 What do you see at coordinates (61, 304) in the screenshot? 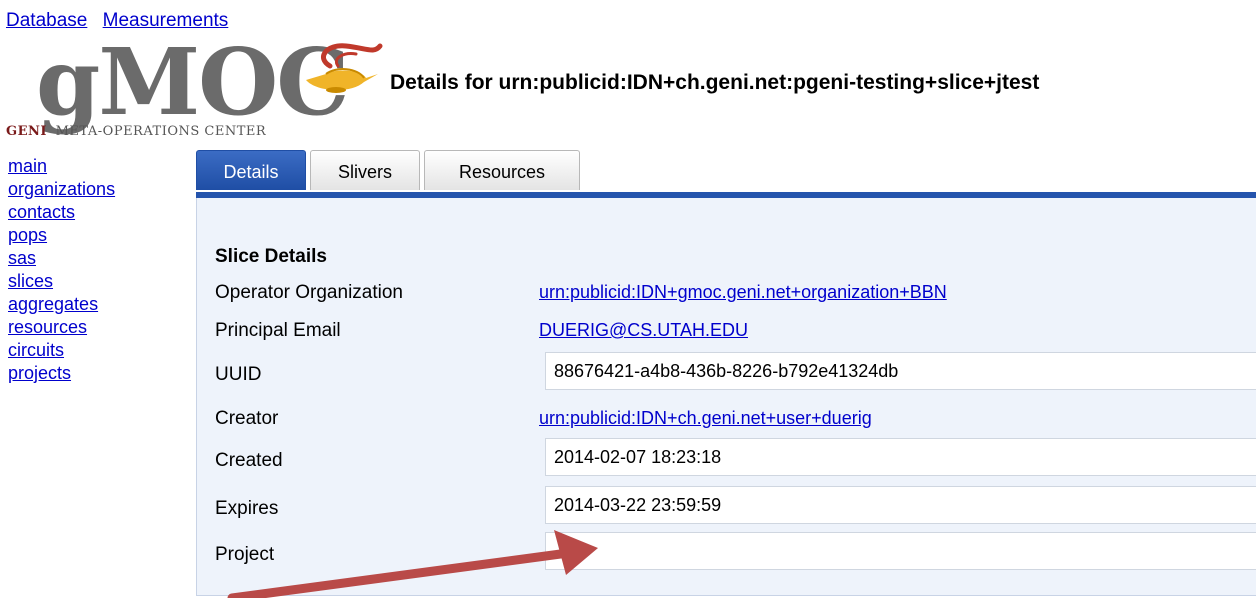
I see `sidenav-aggregates: aggregates` at bounding box center [61, 304].